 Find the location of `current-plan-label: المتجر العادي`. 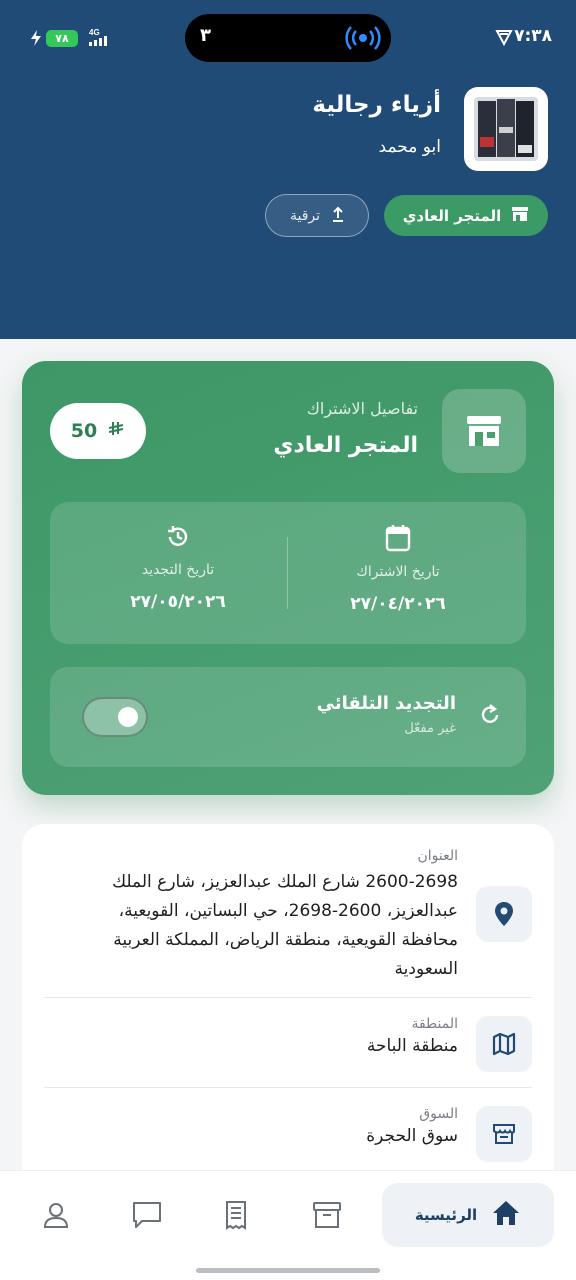

current-plan-label: المتجر العادي is located at coordinates (452, 215).